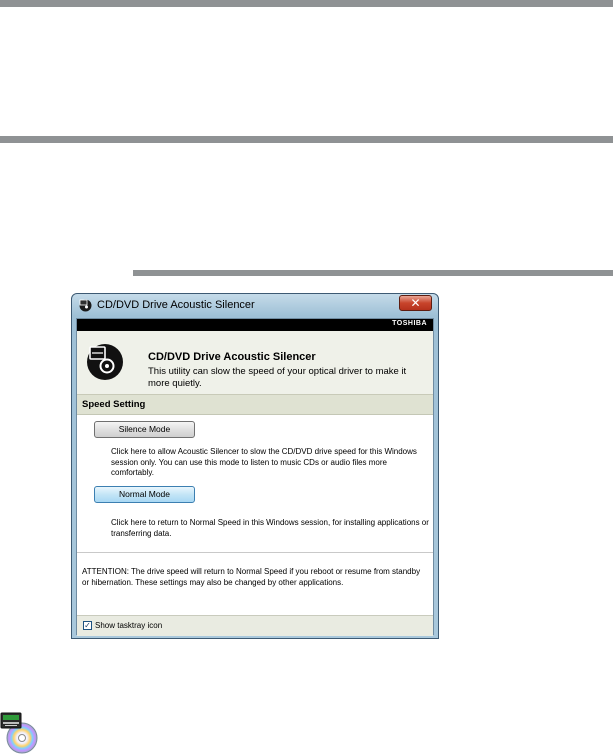  What do you see at coordinates (255, 325) in the screenshot?
I see `brand-bar: TOSHIBA` at bounding box center [255, 325].